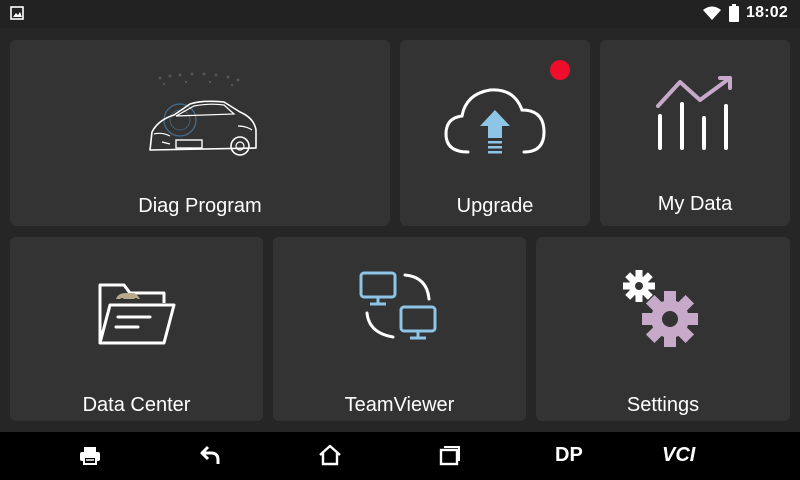  I want to click on battery-icon, so click(734, 13).